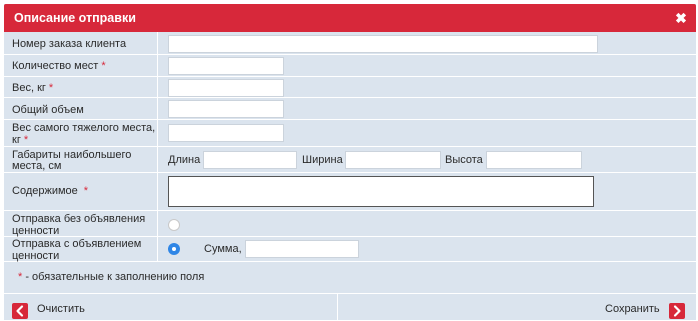 This screenshot has width=698, height=321. I want to click on heaviest-weight-label-line1: Вес самого тяжелого места,, so click(84, 128).